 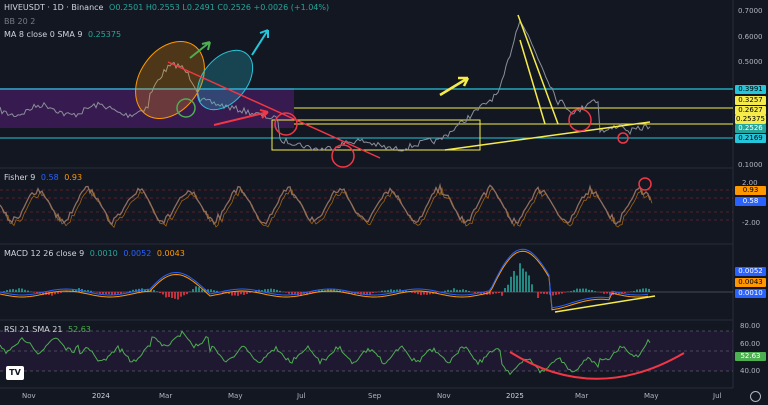 What do you see at coordinates (750, 344) in the screenshot?
I see `rsi-tick: 60.00` at bounding box center [750, 344].